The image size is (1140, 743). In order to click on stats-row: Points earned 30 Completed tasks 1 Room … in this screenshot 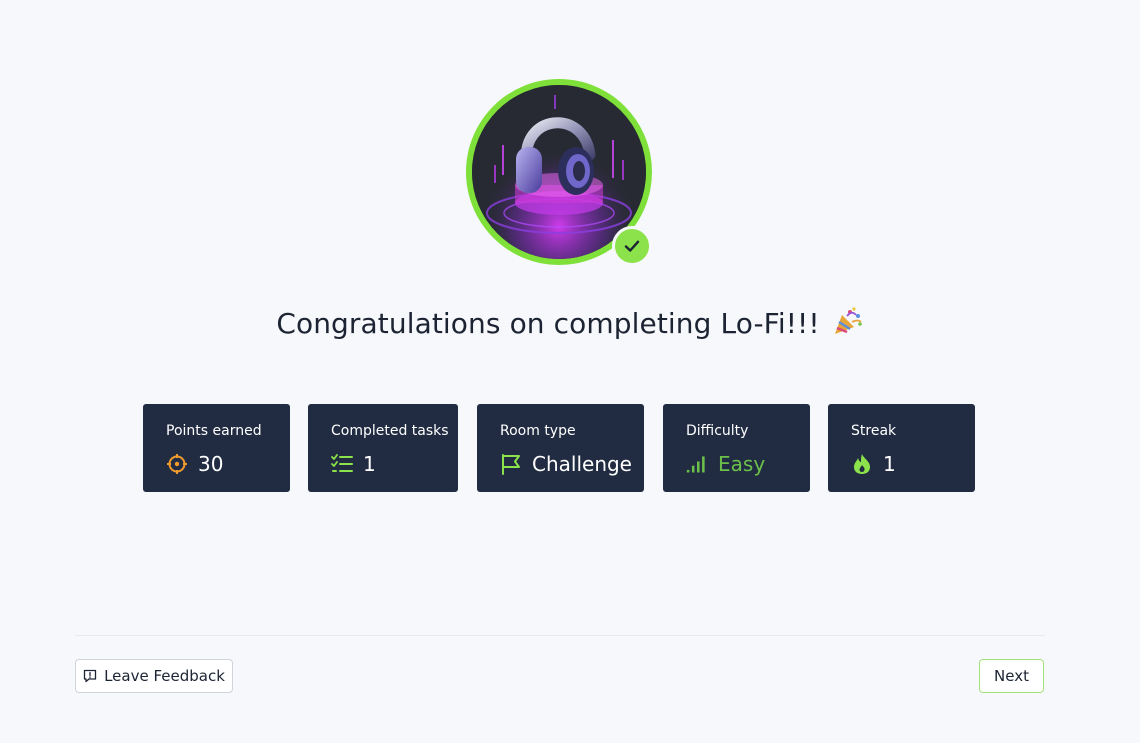, I will do `click(570, 448)`.